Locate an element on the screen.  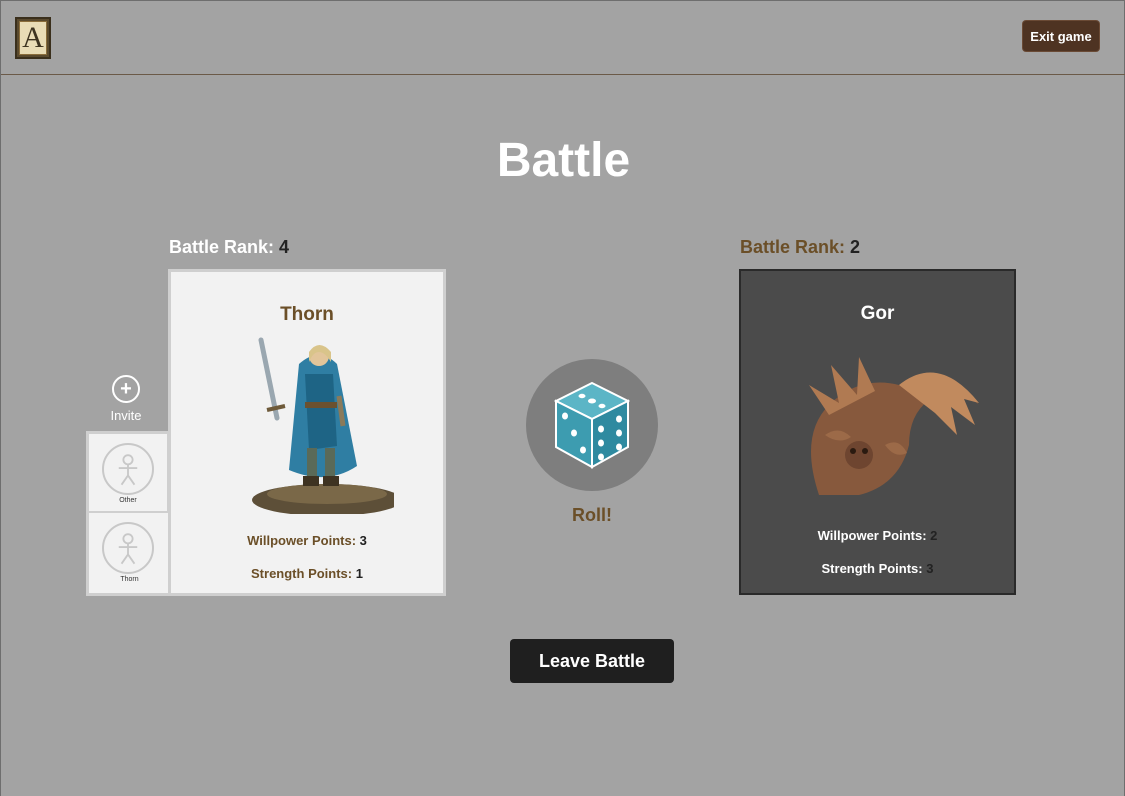
monster-willpower-value: 2 is located at coordinates (934, 535).